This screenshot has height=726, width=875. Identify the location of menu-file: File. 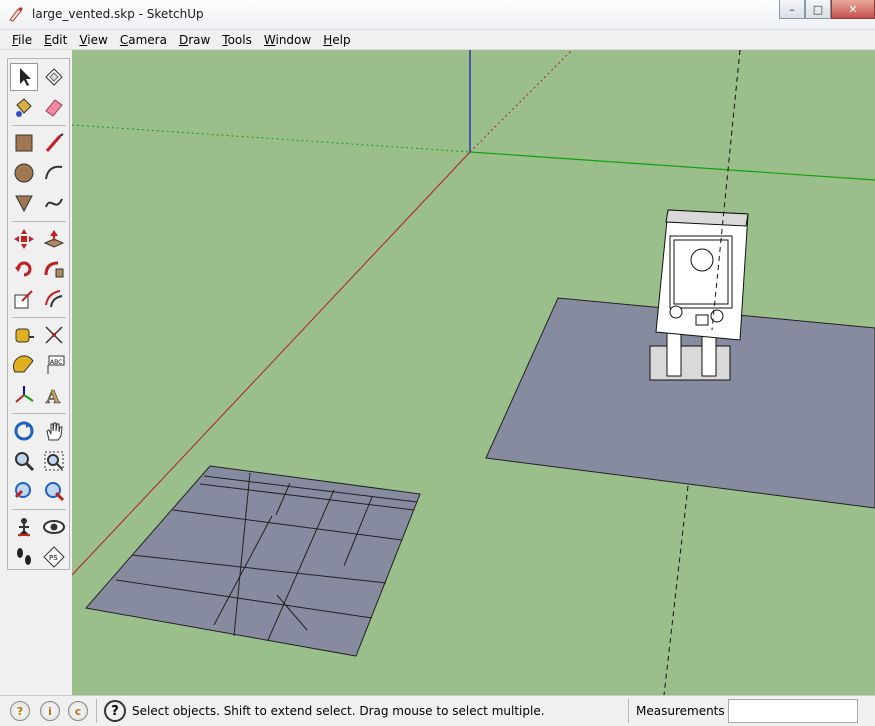
(22, 40).